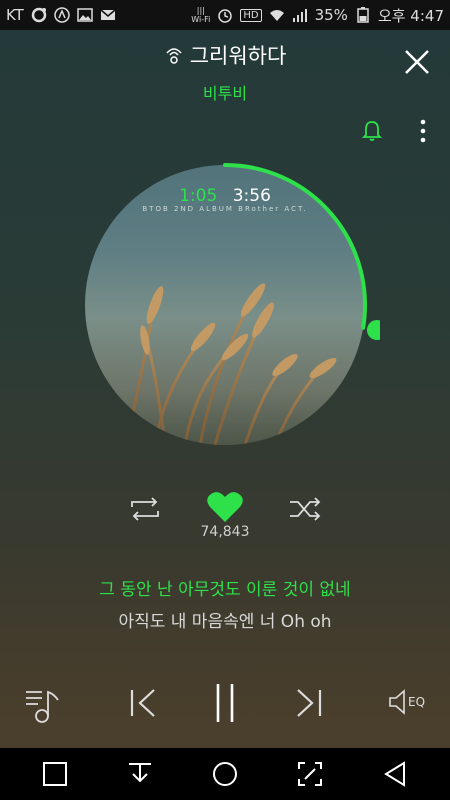 This screenshot has width=450, height=800. I want to click on shuffle-icon, so click(305, 509).